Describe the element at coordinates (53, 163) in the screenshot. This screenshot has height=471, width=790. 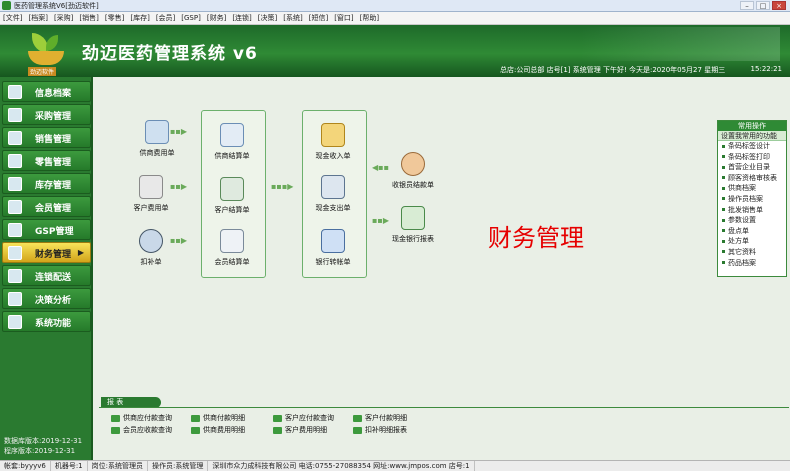
I see `sidebar-item-label: 零售管理` at that location.